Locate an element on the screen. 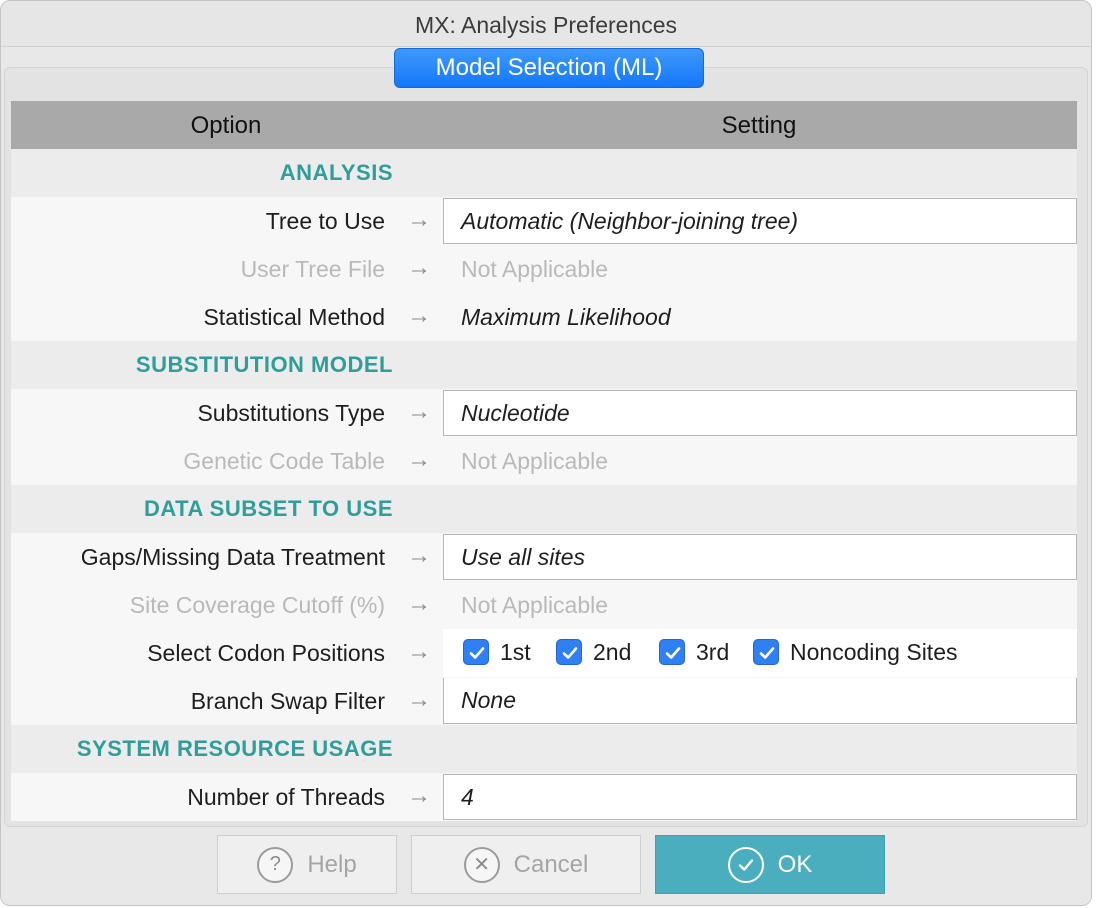  option-label: Site Coverage Cutoff (%) is located at coordinates (257, 605).